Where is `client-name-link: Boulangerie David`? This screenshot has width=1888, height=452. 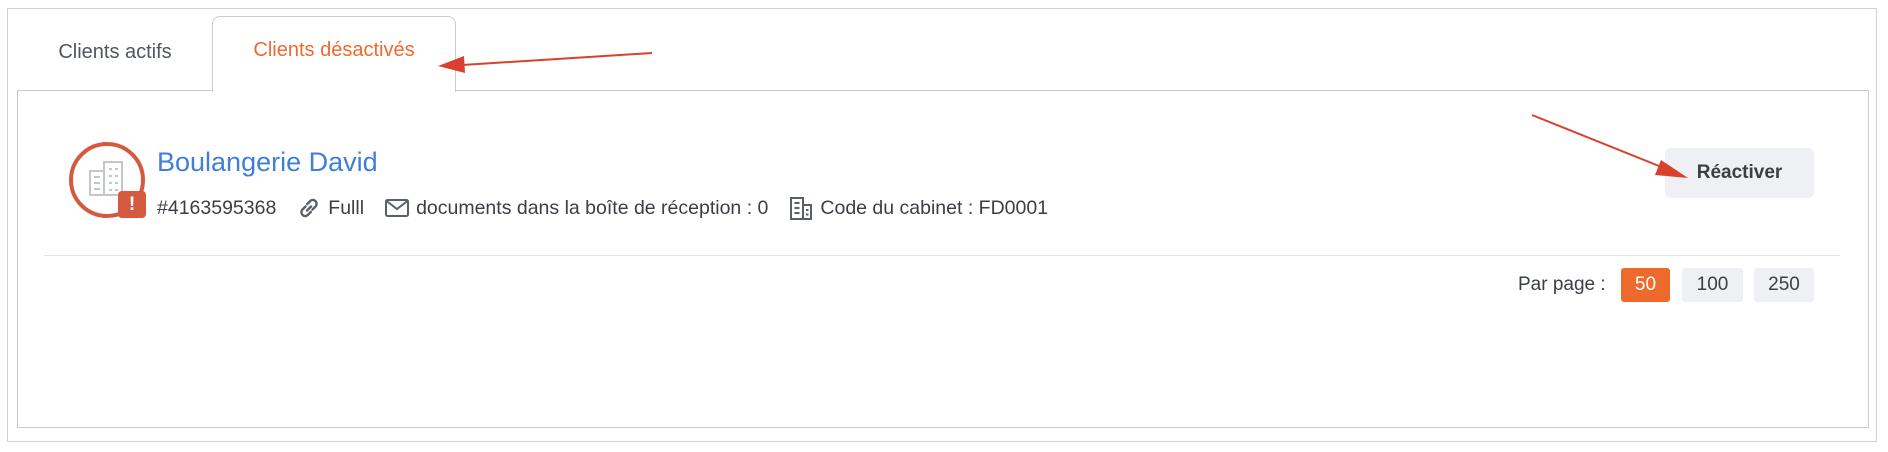 client-name-link: Boulangerie David is located at coordinates (267, 162).